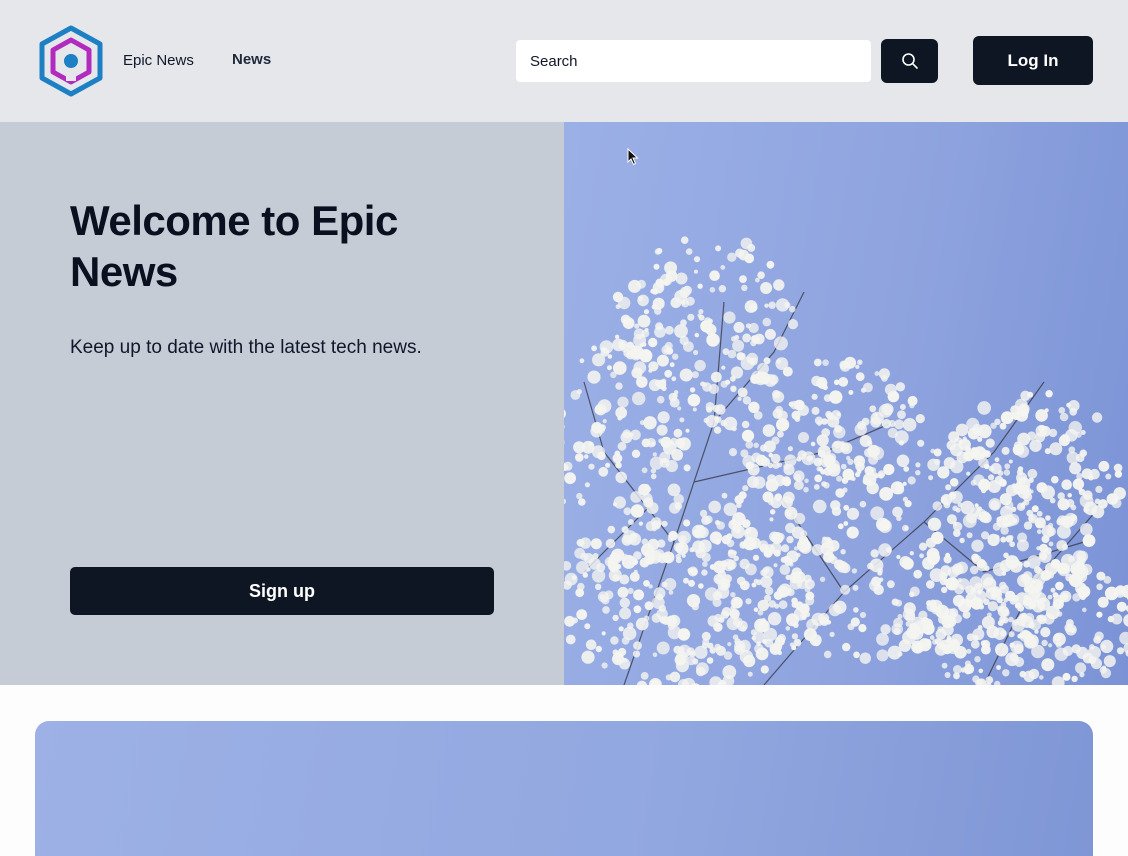 The width and height of the screenshot is (1128, 856). What do you see at coordinates (251, 59) in the screenshot?
I see `nav-link-news: News` at bounding box center [251, 59].